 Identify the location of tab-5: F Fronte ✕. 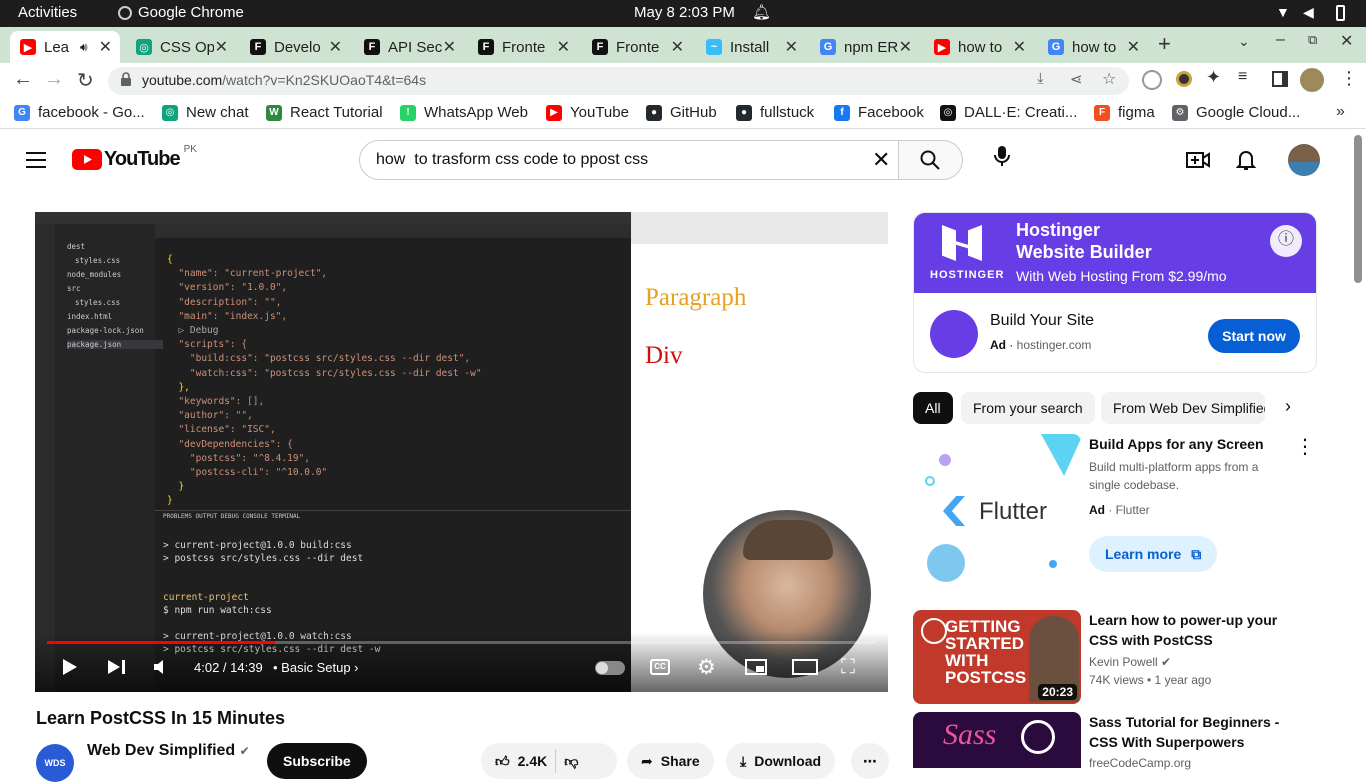
(523, 47).